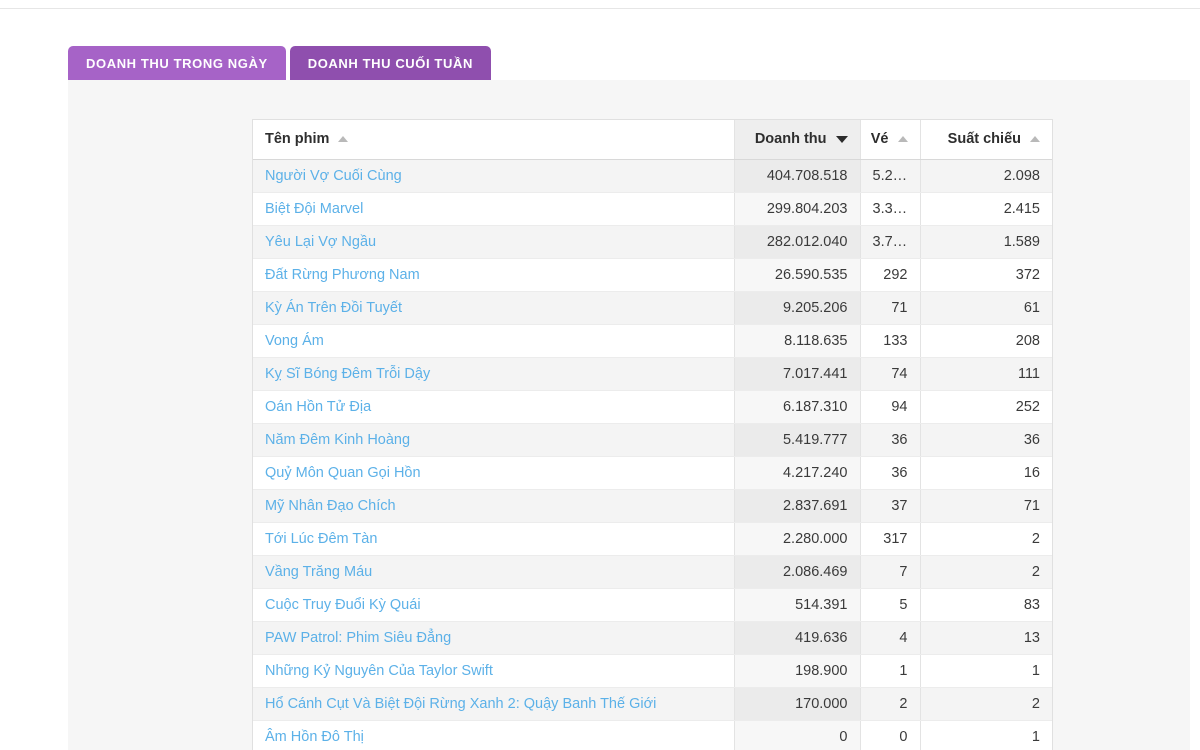  I want to click on table-row: Kỳ Án Trên Đồi Tuyết 9.205.206 71 61, so click(652, 308).